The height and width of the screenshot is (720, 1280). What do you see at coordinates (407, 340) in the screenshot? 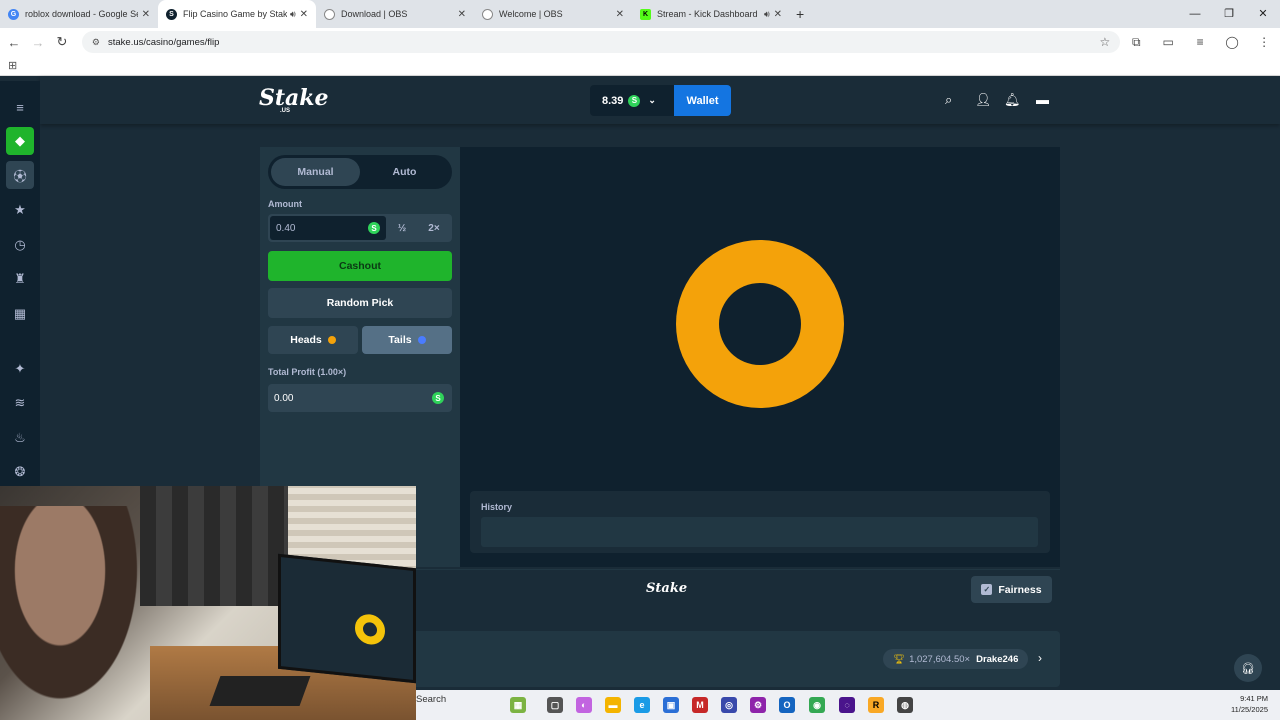
I see `tails-button: Tails` at bounding box center [407, 340].